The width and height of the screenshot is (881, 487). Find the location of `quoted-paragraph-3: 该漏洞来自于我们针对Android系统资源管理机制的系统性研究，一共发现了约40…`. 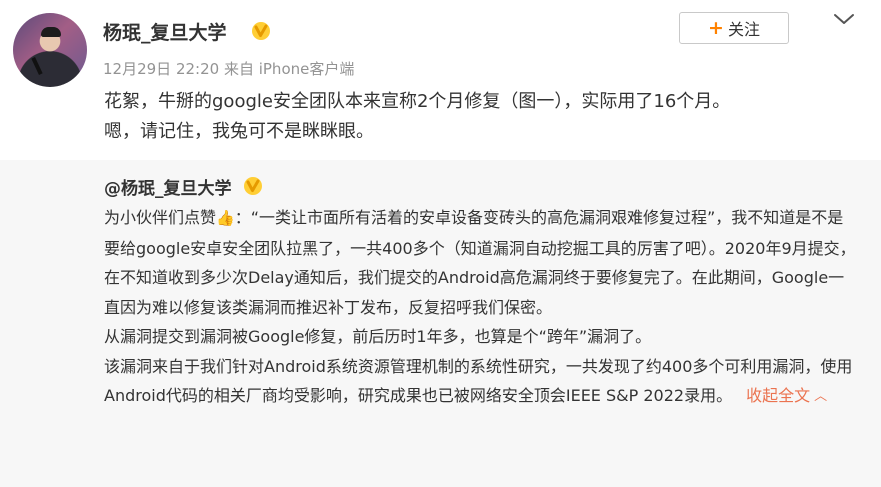

quoted-paragraph-3: 该漏洞来自于我们针对Android系统资源管理机制的系统性研究，一共发现了约40… is located at coordinates (480, 382).